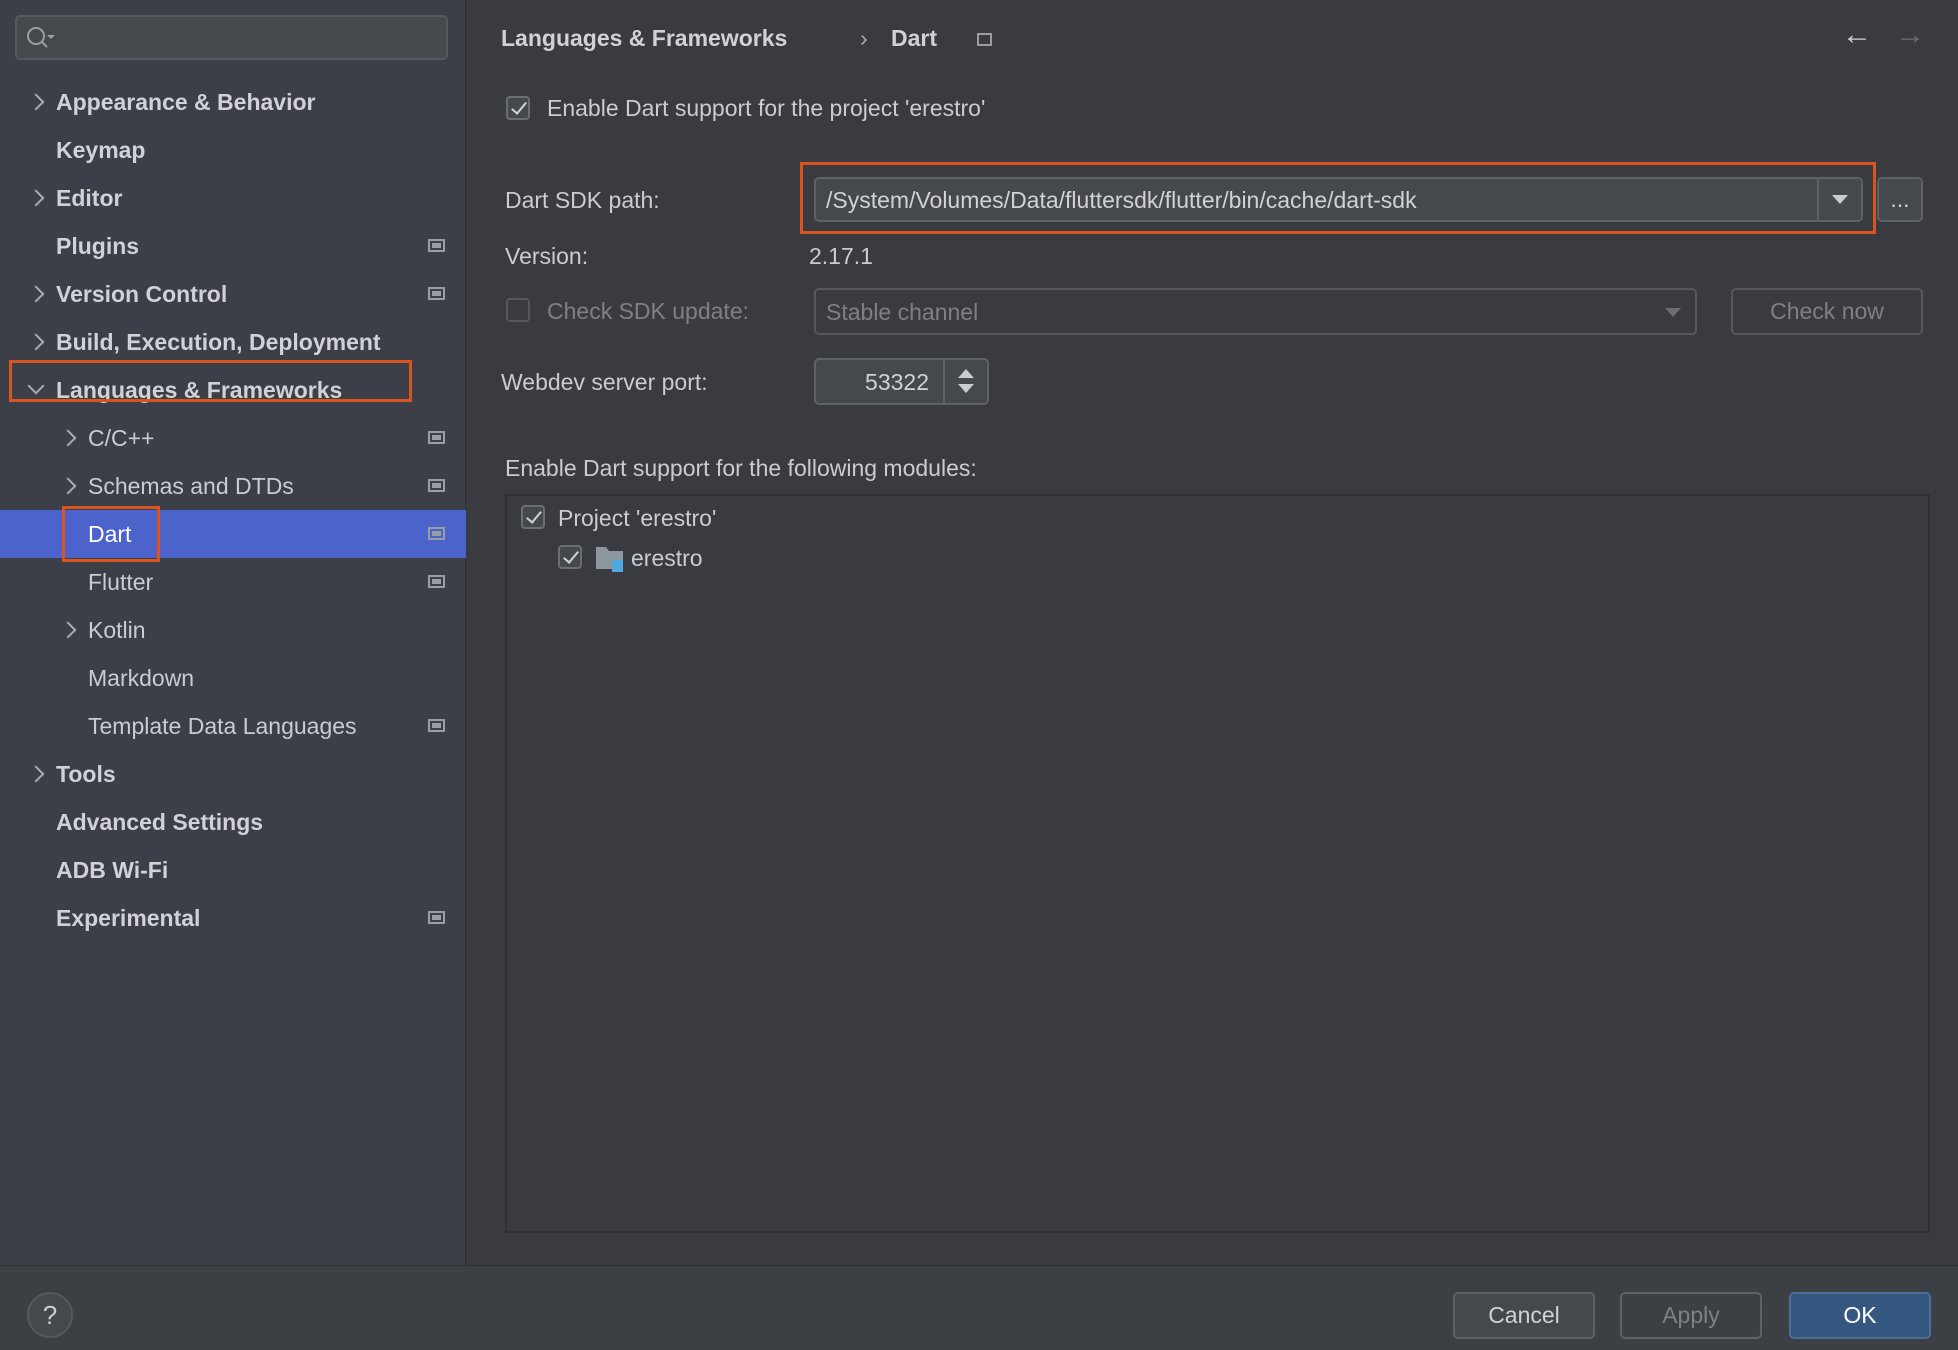 The image size is (1958, 1350). Describe the element at coordinates (233, 870) in the screenshot. I see `sidebar-item-adb-wi-fi: ADB Wi-Fi` at that location.